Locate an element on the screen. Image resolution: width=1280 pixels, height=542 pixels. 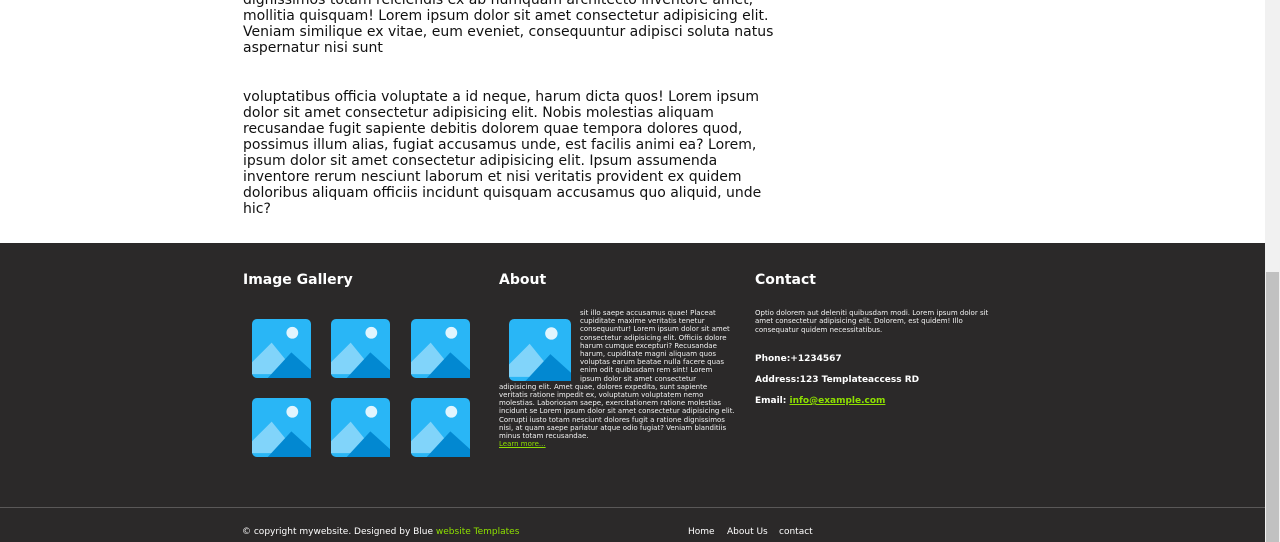
contact-title: Contact is located at coordinates (785, 280).